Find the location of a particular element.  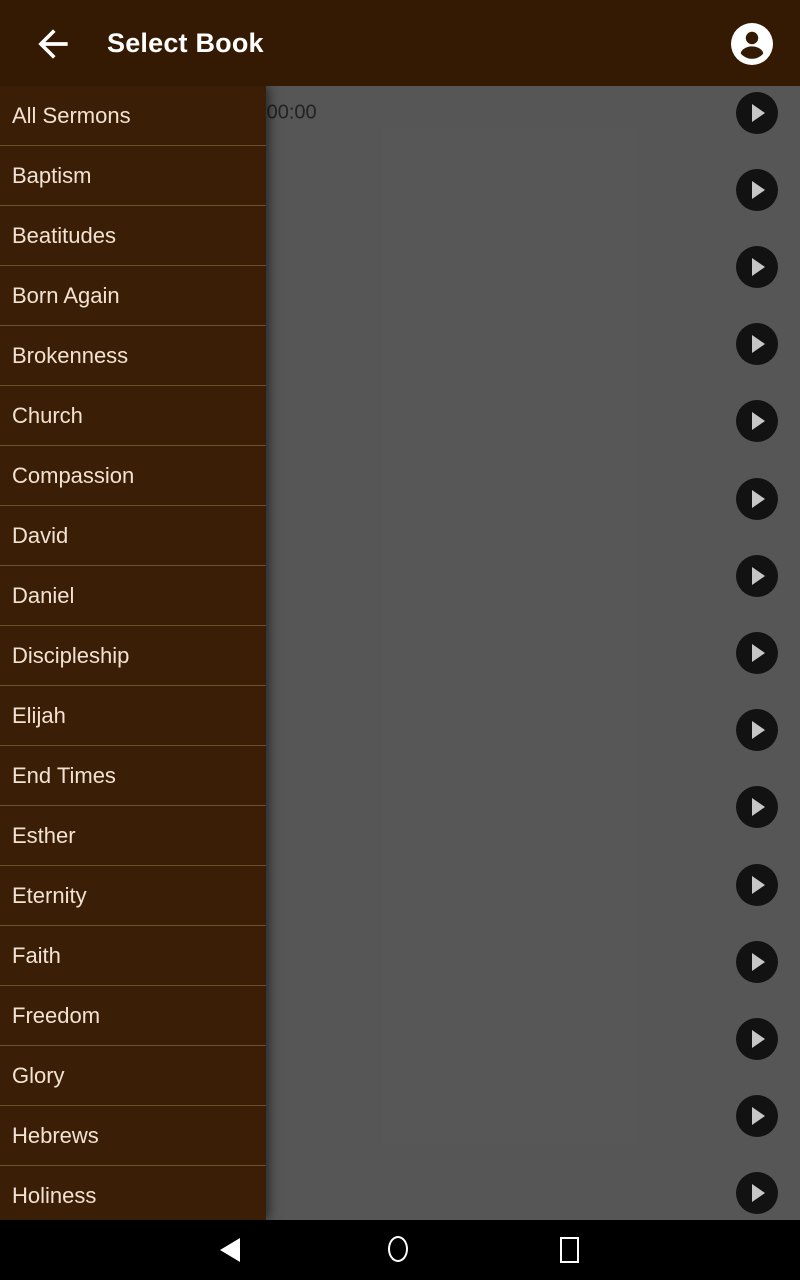

drawer-item-daniel: Daniel is located at coordinates (133, 596).